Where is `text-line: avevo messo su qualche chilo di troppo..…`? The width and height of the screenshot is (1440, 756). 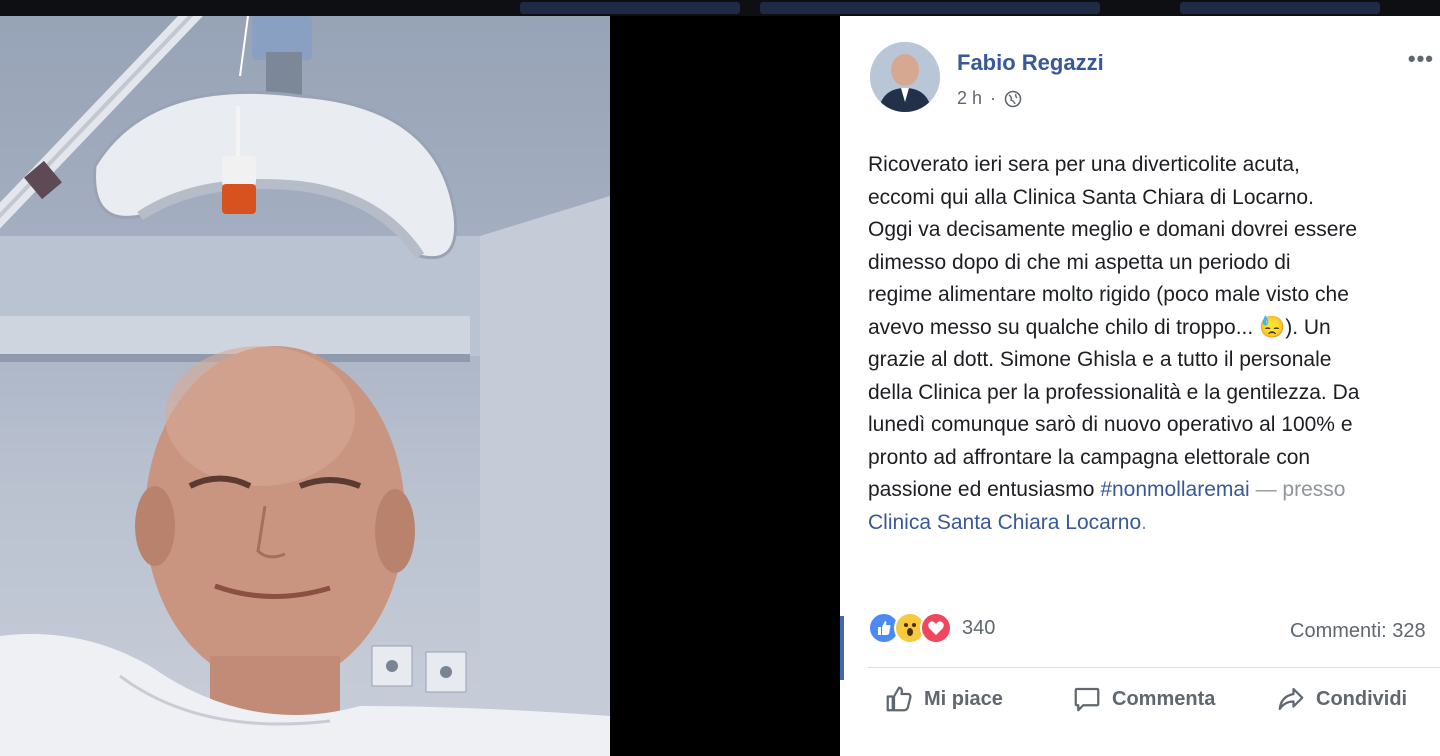
text-line: avevo messo su qualche chilo di troppo..… is located at coordinates (1064, 327).